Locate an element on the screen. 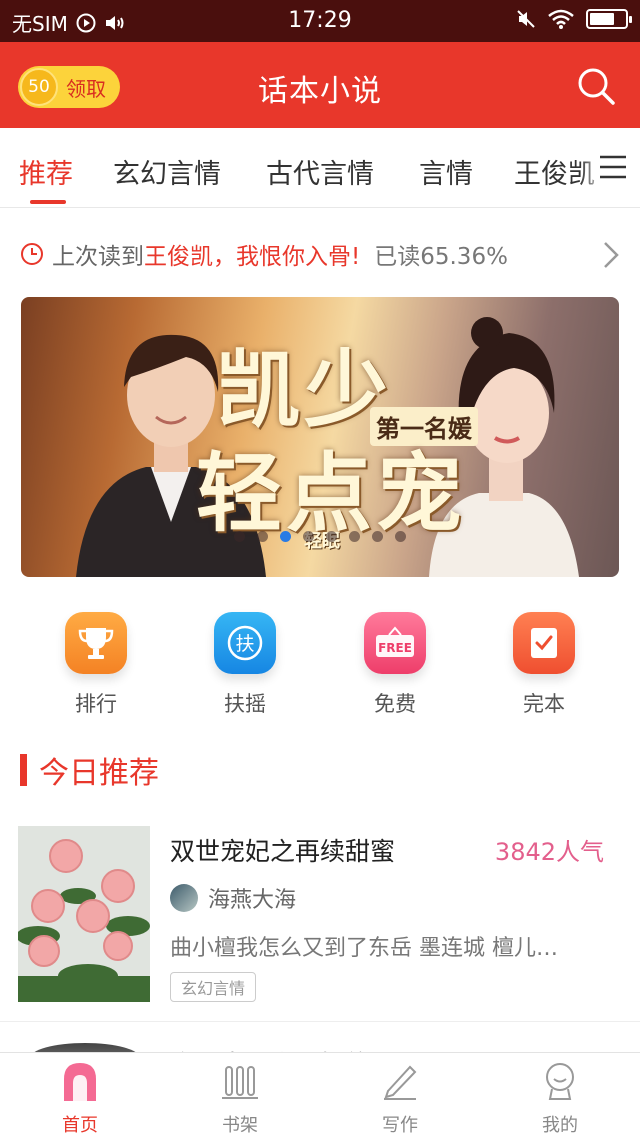  section-heading: 今日推荐 is located at coordinates (89, 770).